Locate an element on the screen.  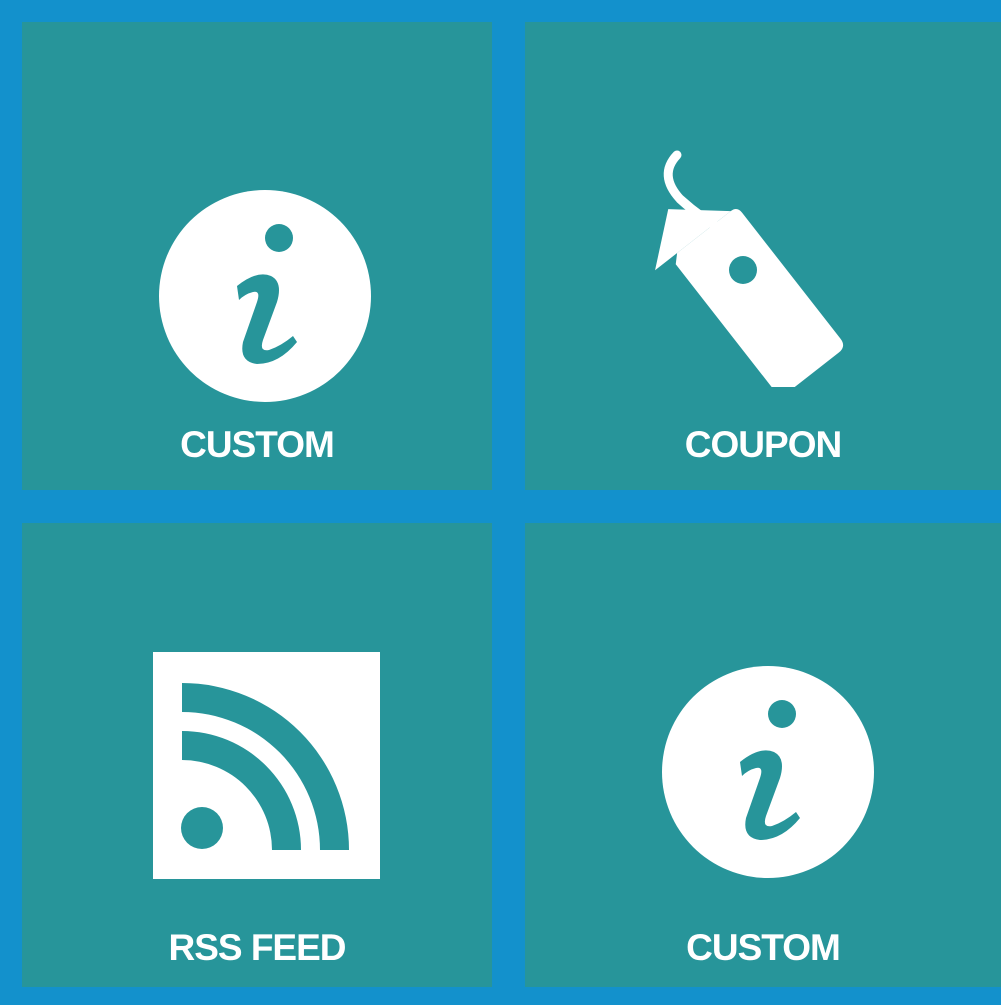
tag-icon is located at coordinates (749, 268).